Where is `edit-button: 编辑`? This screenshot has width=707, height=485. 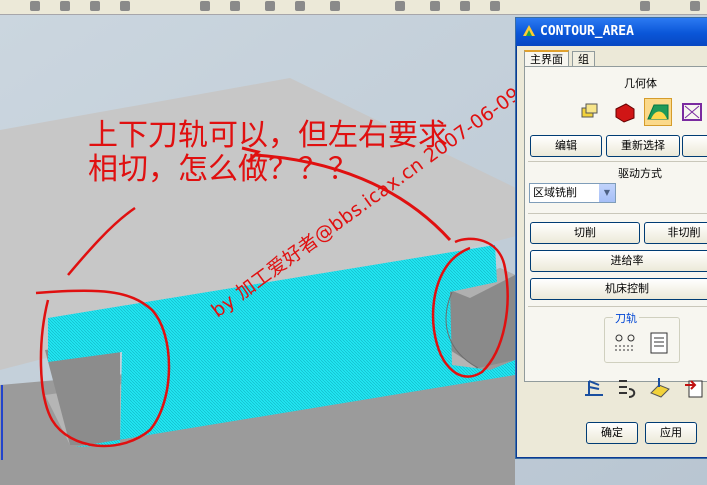
edit-button: 编辑 is located at coordinates (566, 146).